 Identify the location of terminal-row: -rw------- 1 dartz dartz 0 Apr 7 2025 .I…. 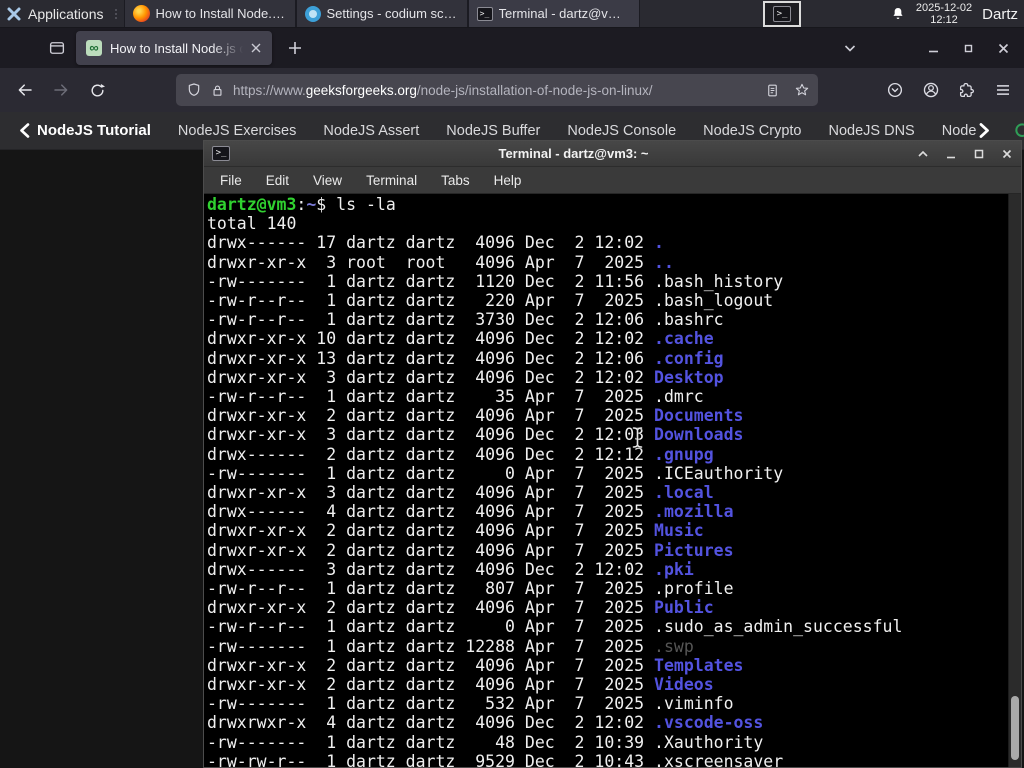
(495, 473).